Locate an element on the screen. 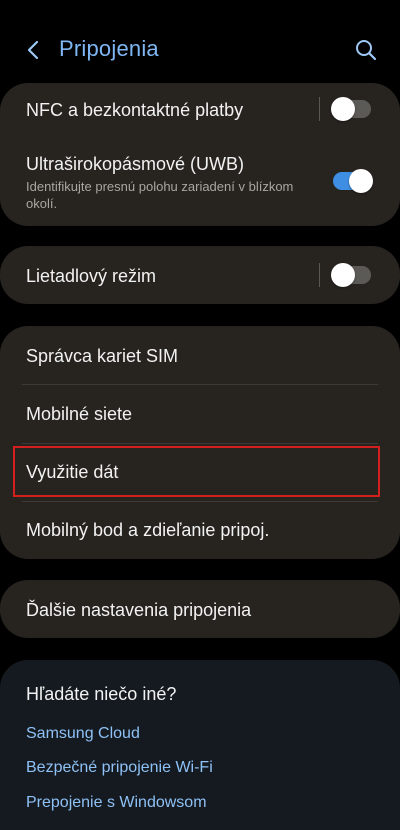 This screenshot has height=830, width=400. search-icon is located at coordinates (366, 50).